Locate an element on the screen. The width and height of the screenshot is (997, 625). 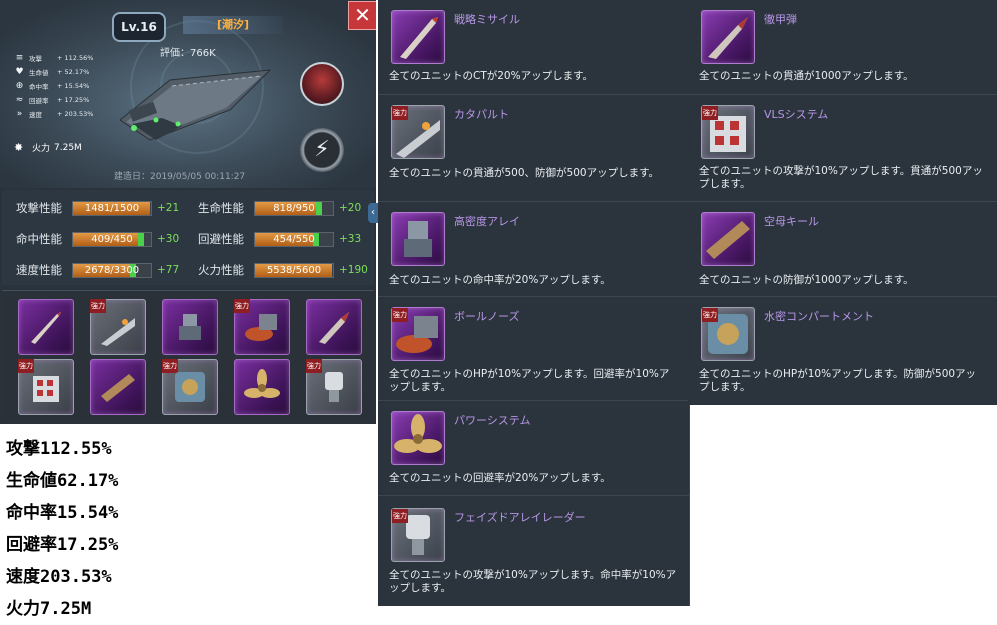
module-entry: 強力 カタパルト 全てのユニットの貫通が500、防御が500アップします。 is located at coordinates (533, 148).